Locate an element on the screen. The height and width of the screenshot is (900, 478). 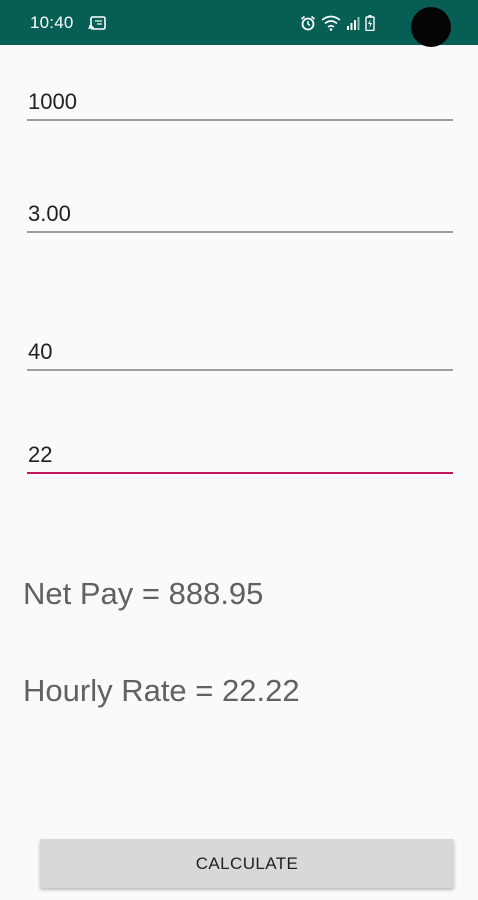
status-time: 10:40 is located at coordinates (52, 22).